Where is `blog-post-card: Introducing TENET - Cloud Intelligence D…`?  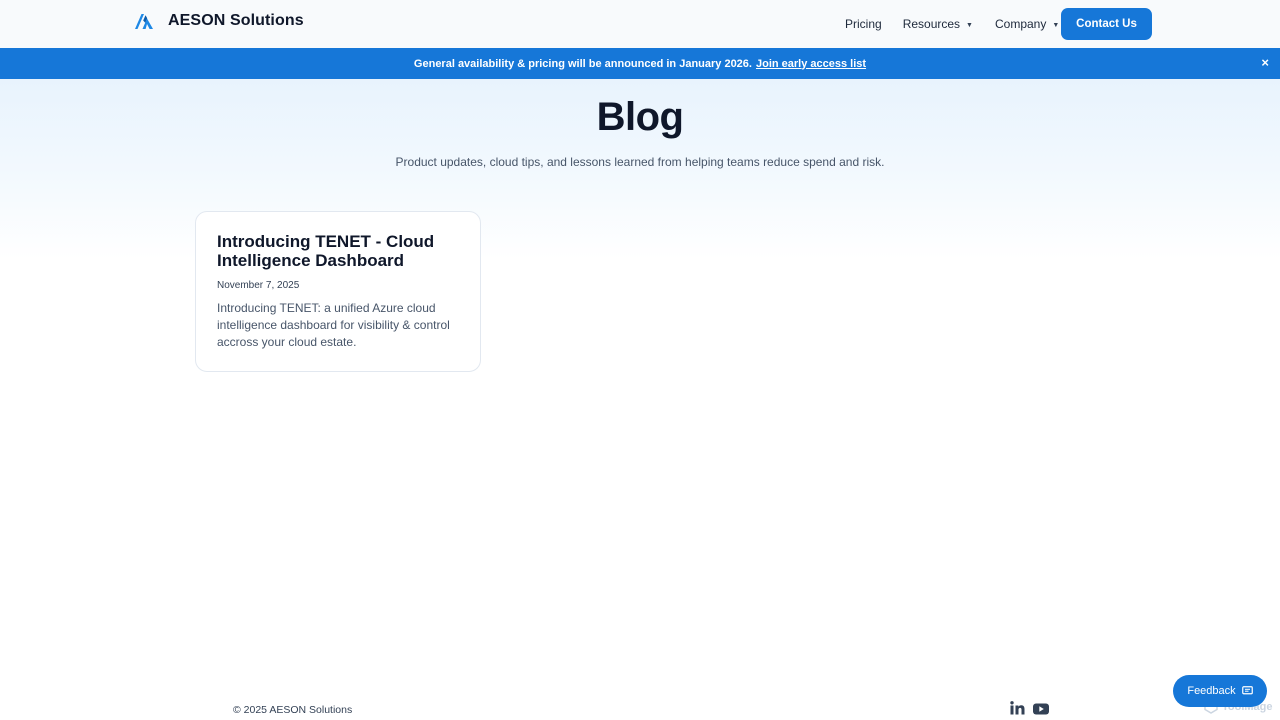 blog-post-card: Introducing TENET - Cloud Intelligence D… is located at coordinates (338, 291).